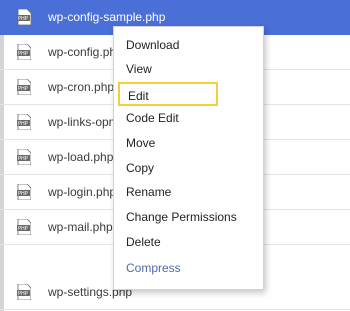 This screenshot has height=311, width=350. Describe the element at coordinates (106, 17) in the screenshot. I see `file-name: wp-config-sample.php` at that location.